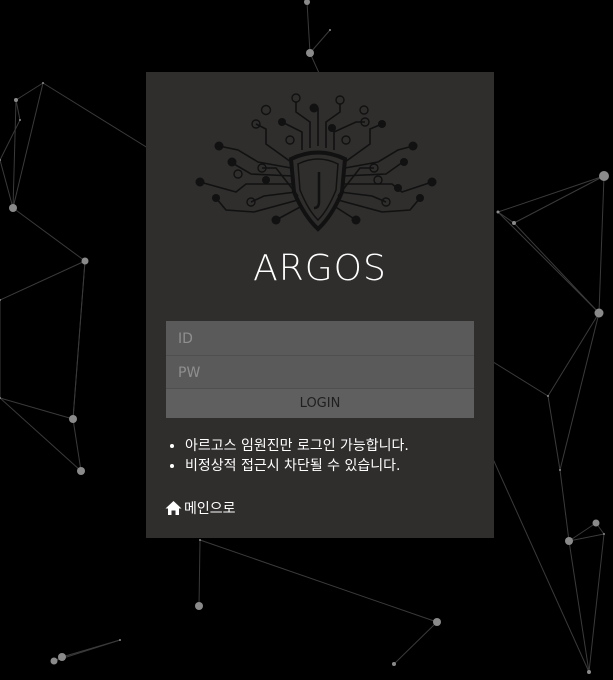 This screenshot has width=613, height=680. I want to click on home-icon, so click(173, 508).